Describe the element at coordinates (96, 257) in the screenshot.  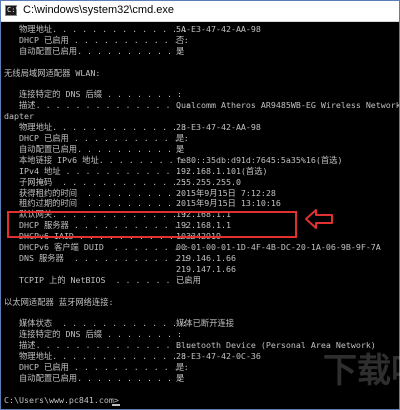
I see `console-label: DNS 服务器 . . . . . . . . . . . :` at that location.